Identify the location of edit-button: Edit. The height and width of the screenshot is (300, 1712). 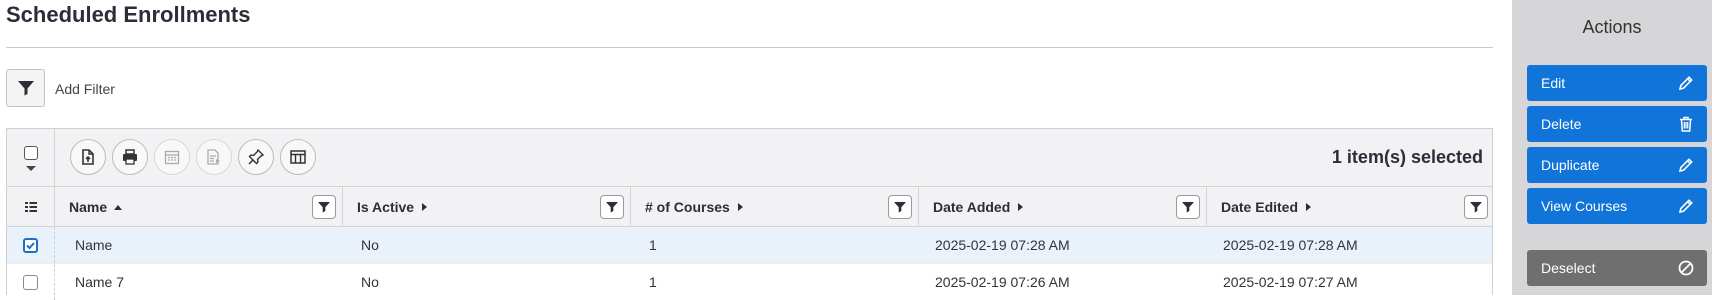
(1617, 83).